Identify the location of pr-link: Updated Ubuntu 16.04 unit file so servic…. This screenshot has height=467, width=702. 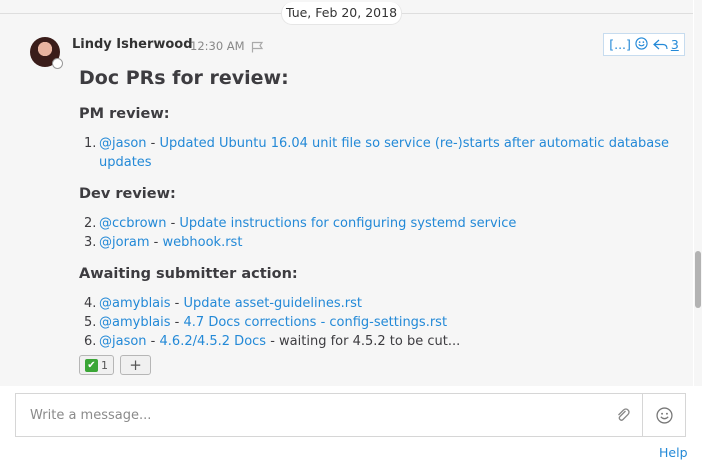
(414, 143).